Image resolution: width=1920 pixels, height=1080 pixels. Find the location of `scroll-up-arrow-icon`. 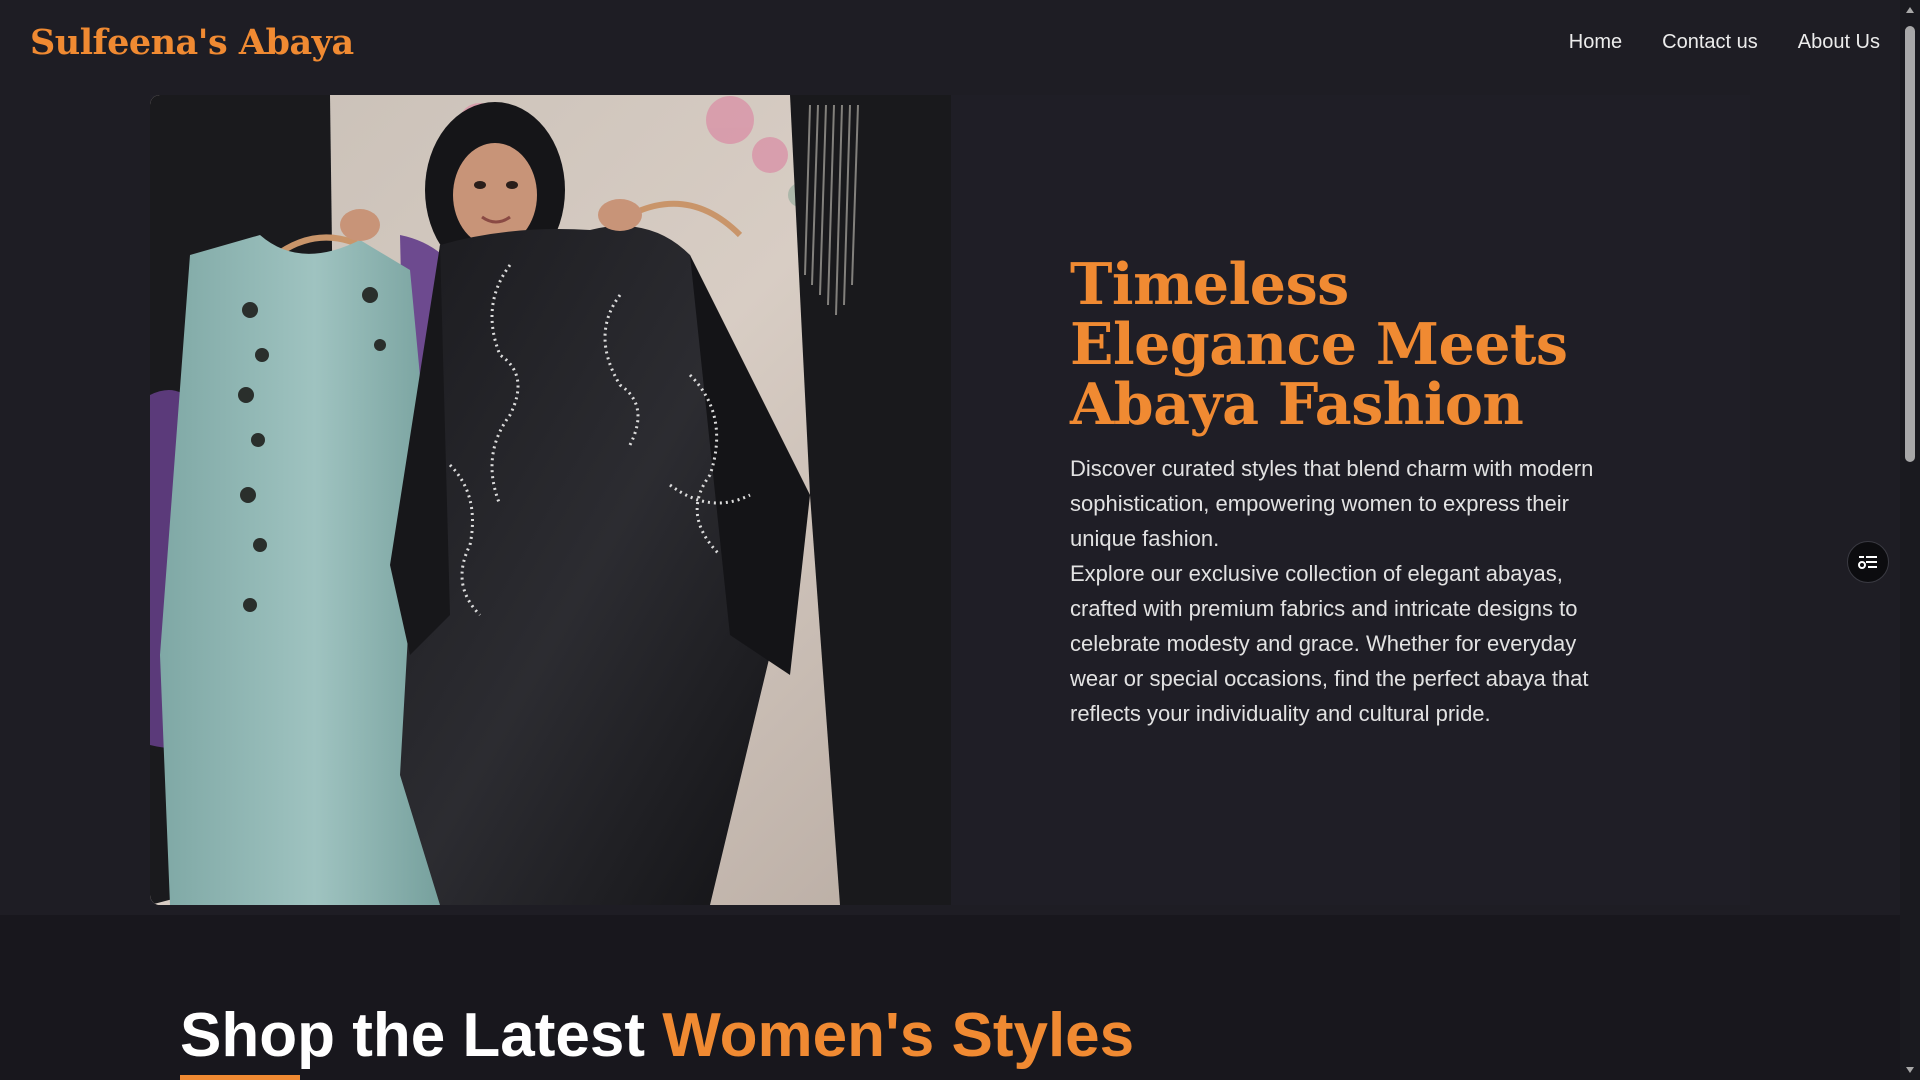

scroll-up-arrow-icon is located at coordinates (1910, 10).